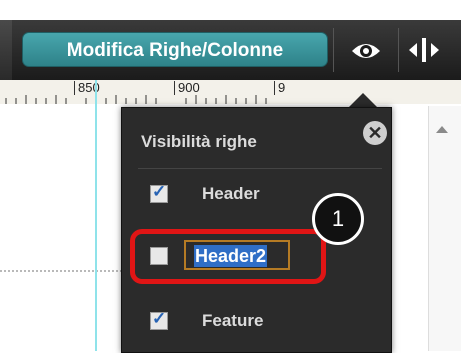 The image size is (461, 353). Describe the element at coordinates (228, 256) in the screenshot. I see `highlight-box` at that location.